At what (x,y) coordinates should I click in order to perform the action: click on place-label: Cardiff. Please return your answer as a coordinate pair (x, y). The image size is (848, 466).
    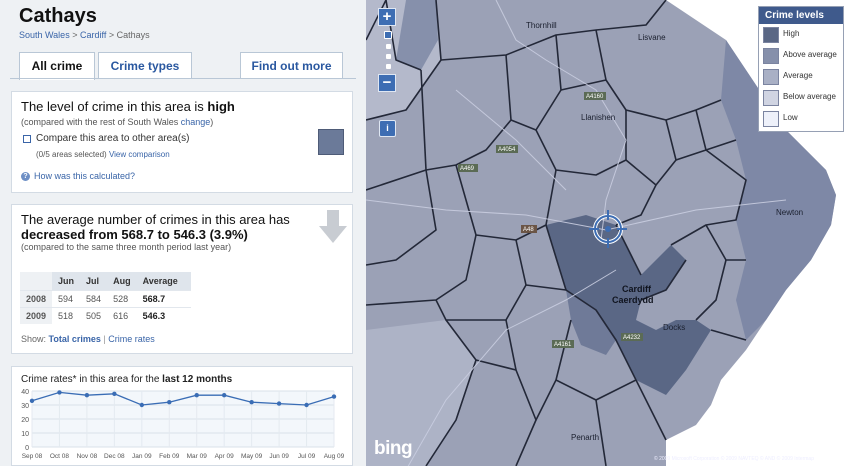
    Looking at the image, I should click on (637, 289).